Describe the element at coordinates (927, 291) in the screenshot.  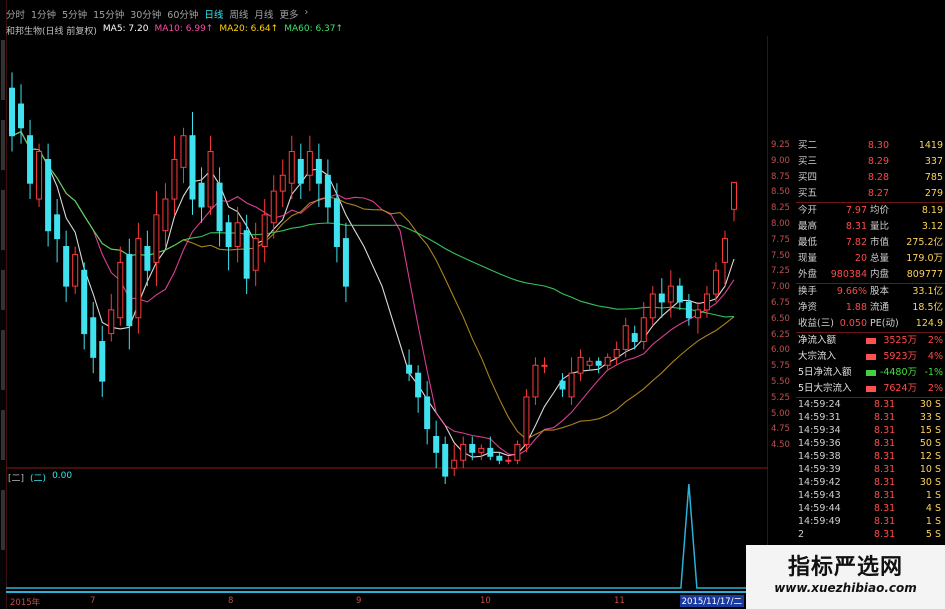
I see `stat-value: 33.1亿` at that location.